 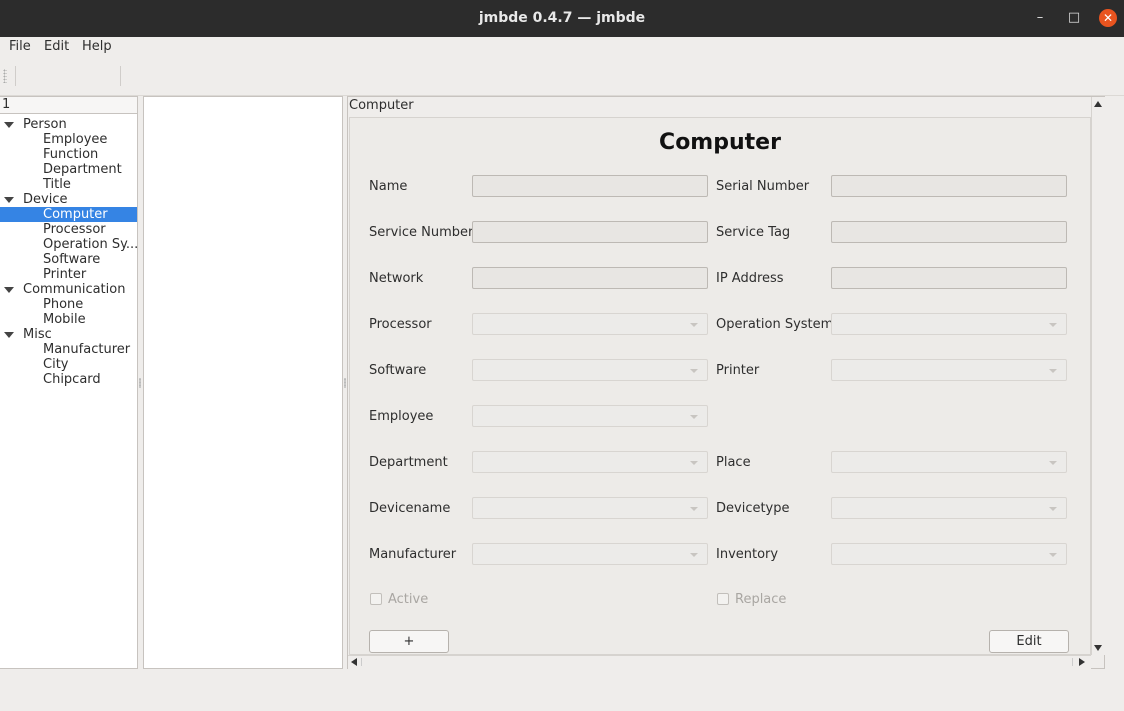 What do you see at coordinates (949, 370) in the screenshot?
I see `printer-combobox` at bounding box center [949, 370].